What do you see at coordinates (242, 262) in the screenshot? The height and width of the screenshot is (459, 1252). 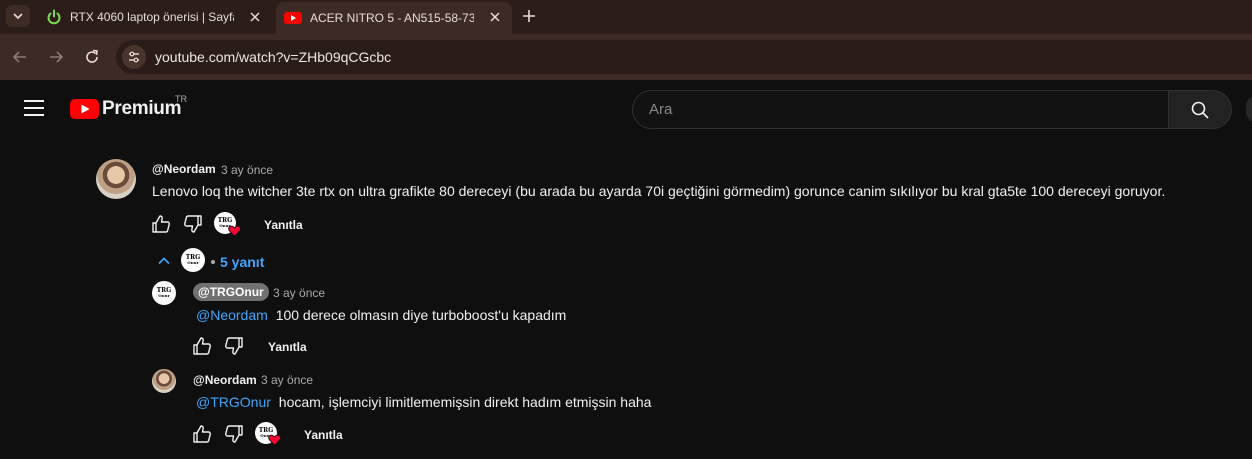 I see `replies-toggle: 5 yanıt` at bounding box center [242, 262].